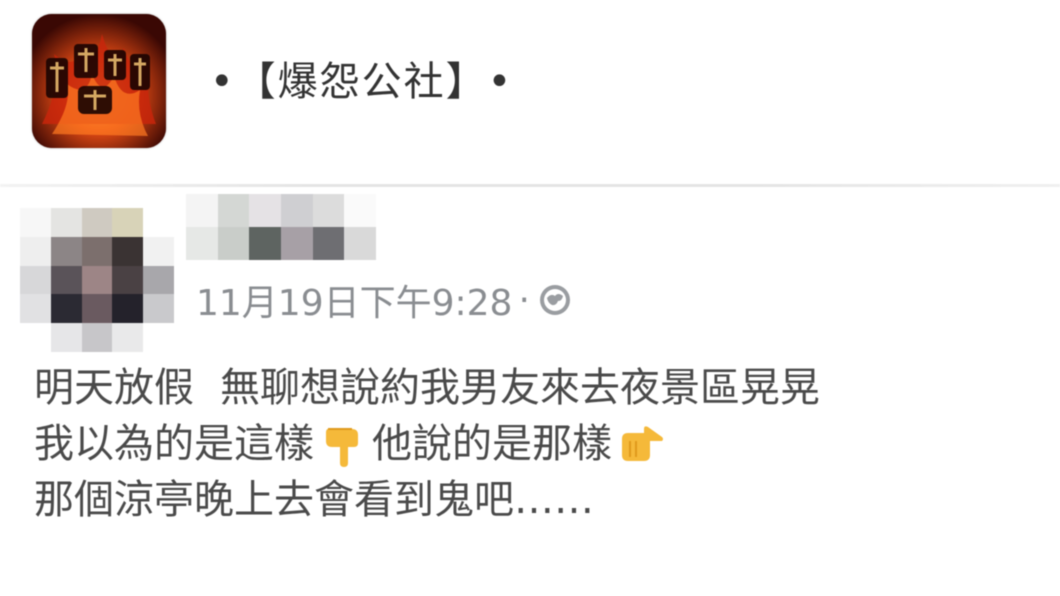 This screenshot has height=596, width=1060. Describe the element at coordinates (97, 280) in the screenshot. I see `poster-avatar` at that location.